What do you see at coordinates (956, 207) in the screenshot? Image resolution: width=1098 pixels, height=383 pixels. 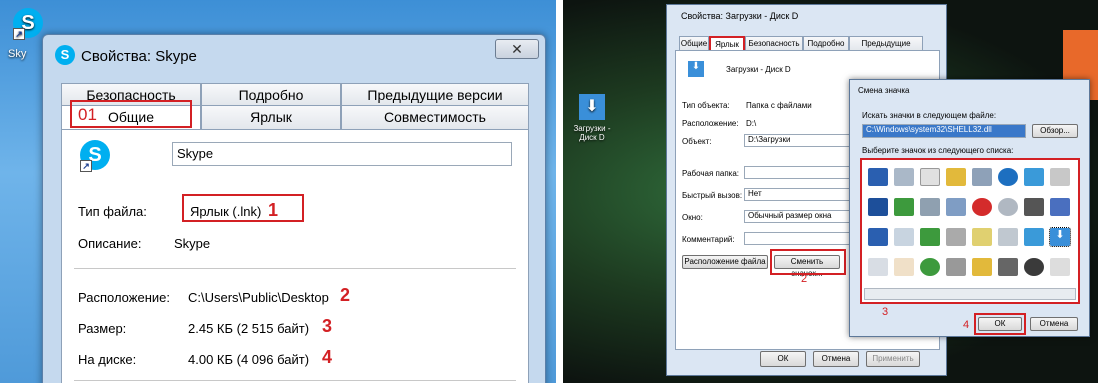 I see `drive-icon` at bounding box center [956, 207].